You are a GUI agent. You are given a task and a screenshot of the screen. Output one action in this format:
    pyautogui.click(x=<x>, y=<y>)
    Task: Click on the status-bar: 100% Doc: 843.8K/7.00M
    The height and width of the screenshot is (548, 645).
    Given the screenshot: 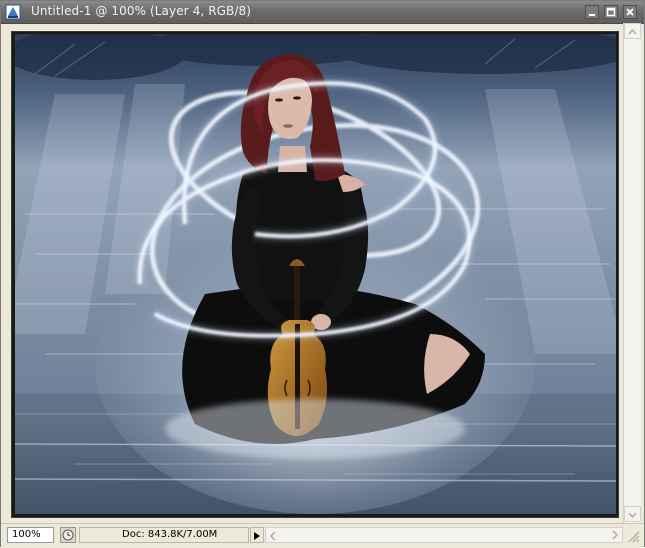 What is the action you would take?
    pyautogui.click(x=322, y=535)
    